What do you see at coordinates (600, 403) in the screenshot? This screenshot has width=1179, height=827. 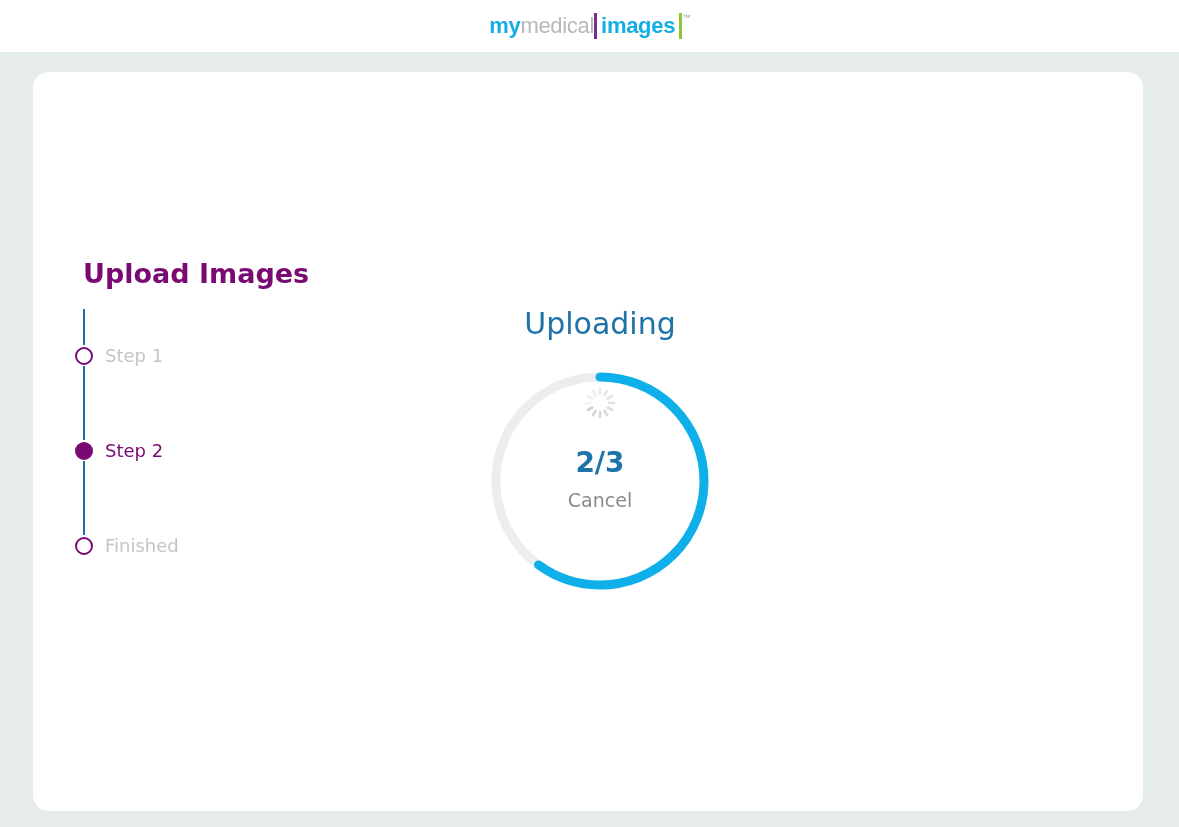 I see `spinner-icon` at bounding box center [600, 403].